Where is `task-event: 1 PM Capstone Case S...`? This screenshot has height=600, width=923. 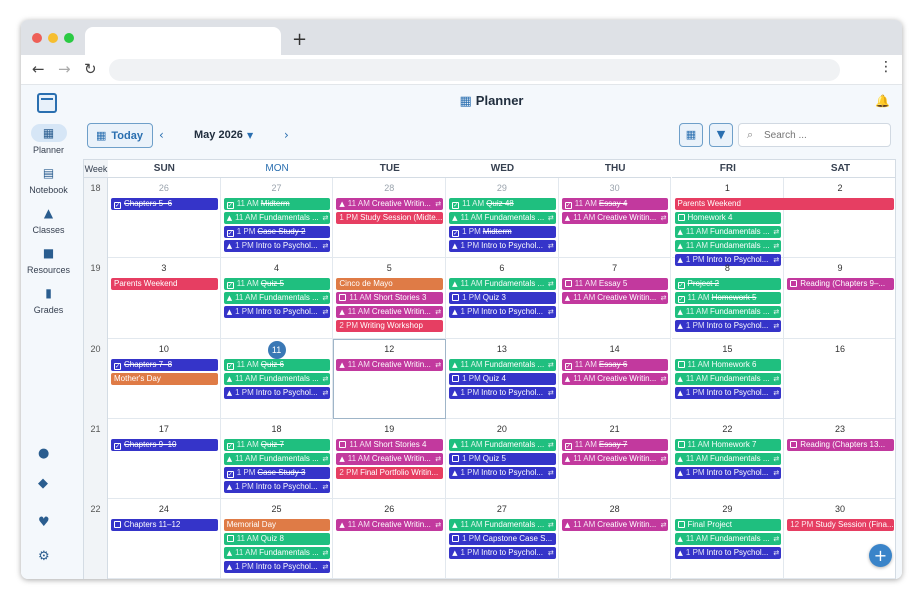
task-event: 1 PM Capstone Case S... is located at coordinates (502, 539).